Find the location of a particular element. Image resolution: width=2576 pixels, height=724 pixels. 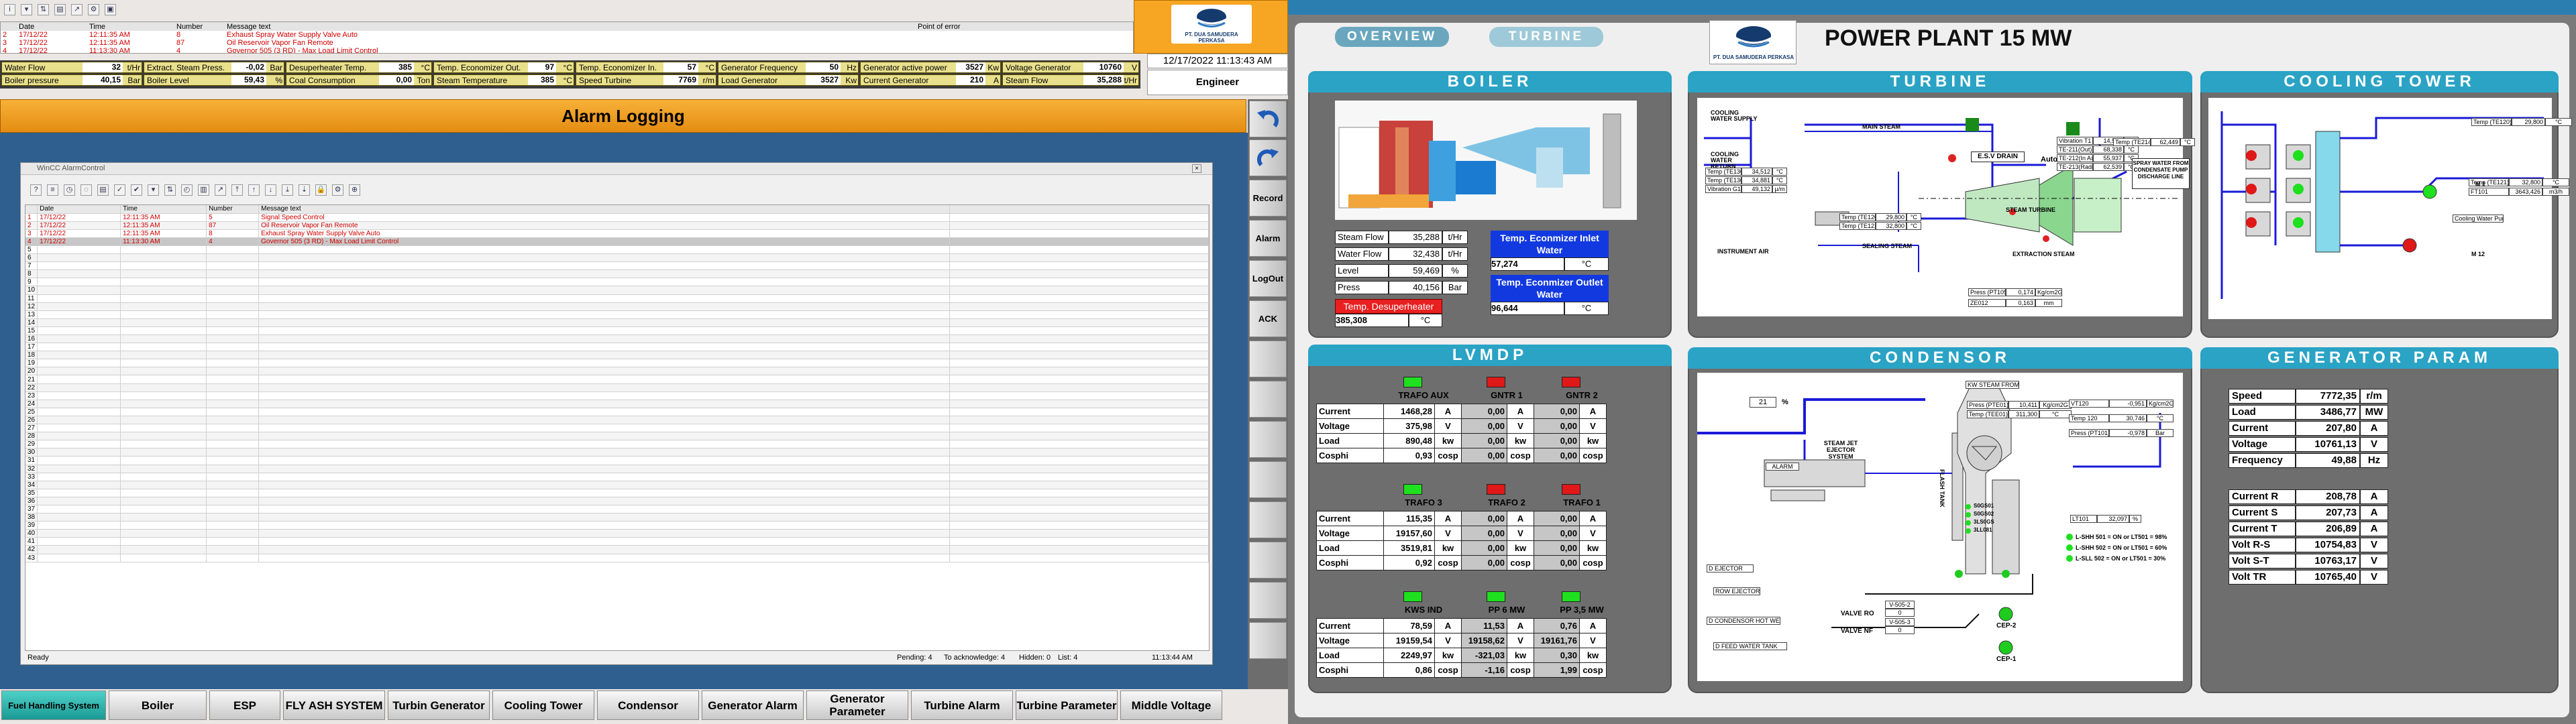

history-icon: ◷ is located at coordinates (69, 190).